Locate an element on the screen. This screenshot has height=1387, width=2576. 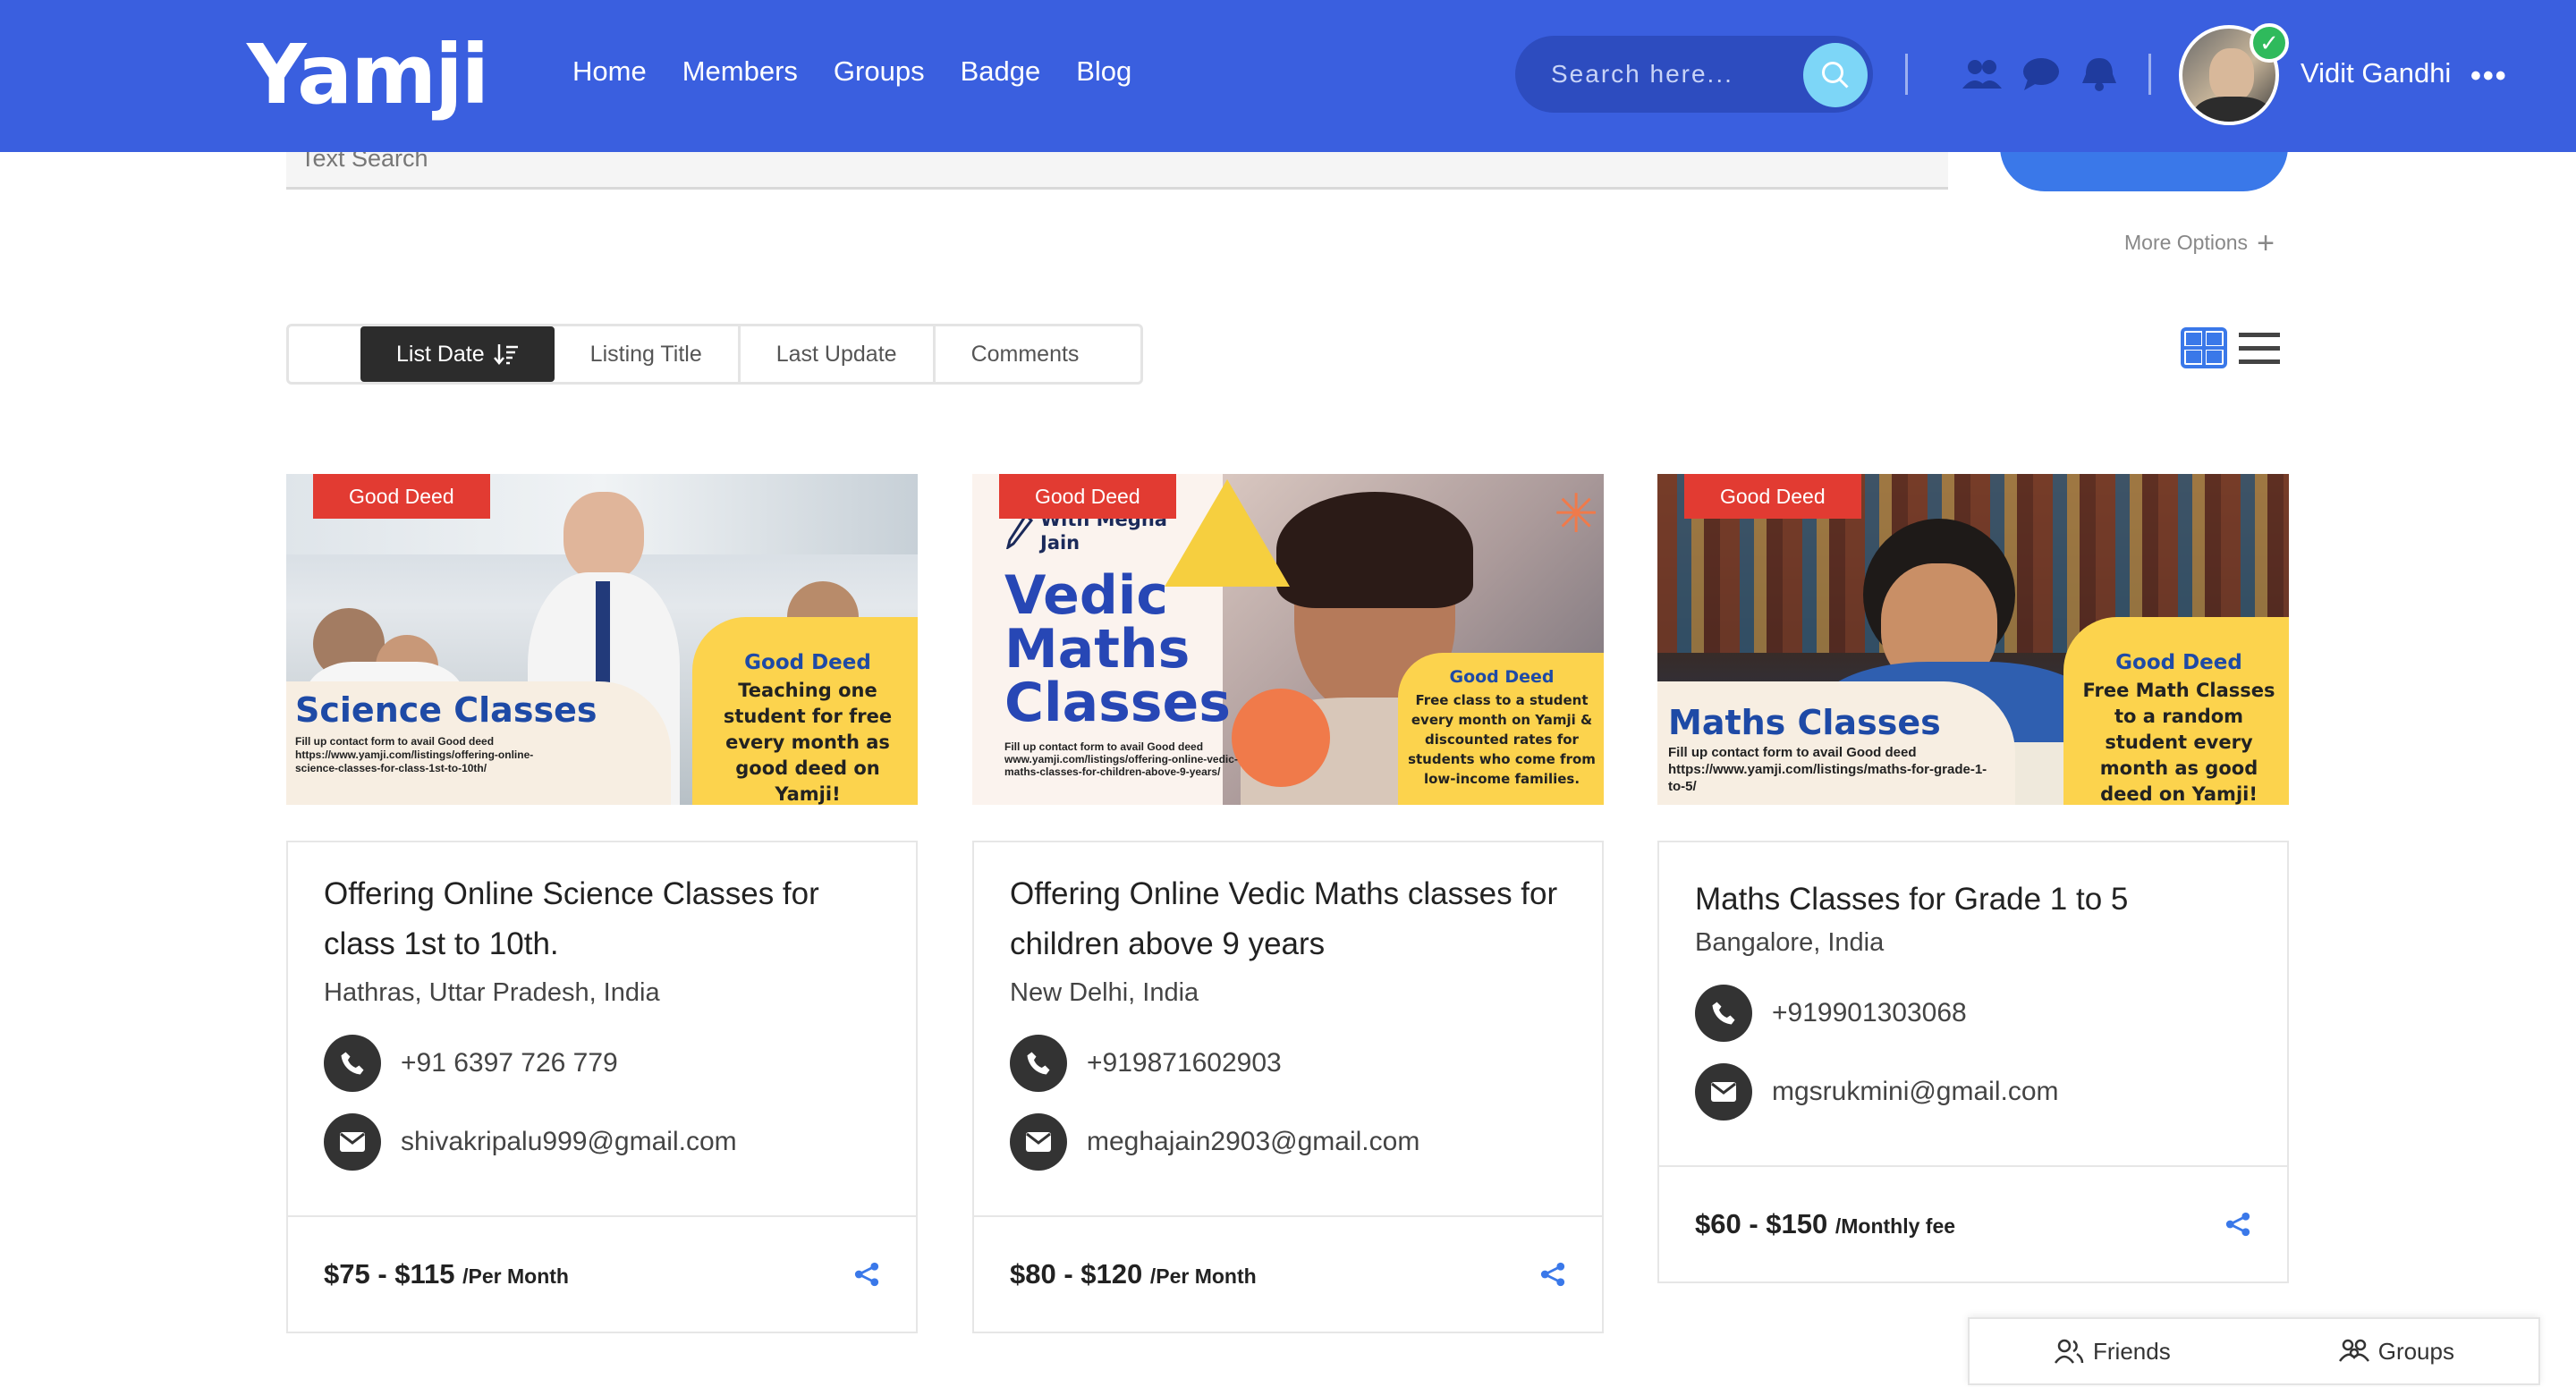
listing-phone: +919901303068 is located at coordinates (1973, 1014).